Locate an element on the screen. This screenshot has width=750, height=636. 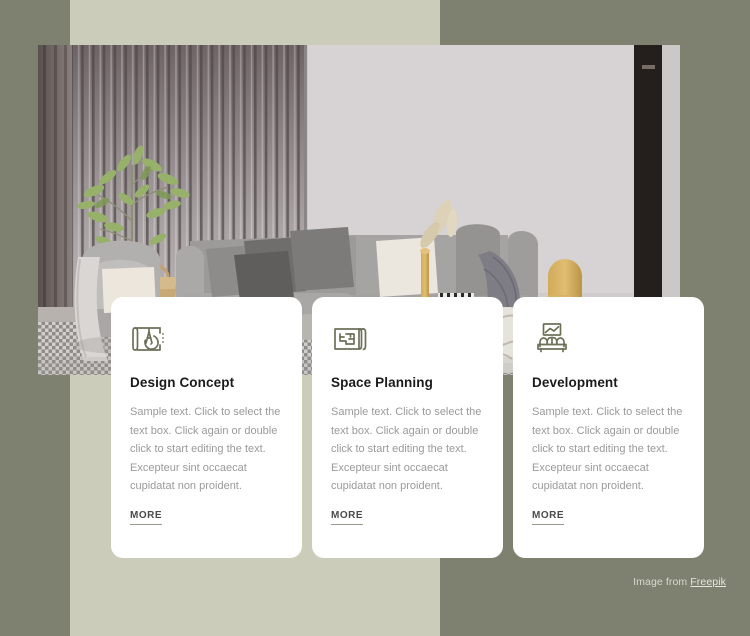
card-title: Space Planning is located at coordinates (382, 382).